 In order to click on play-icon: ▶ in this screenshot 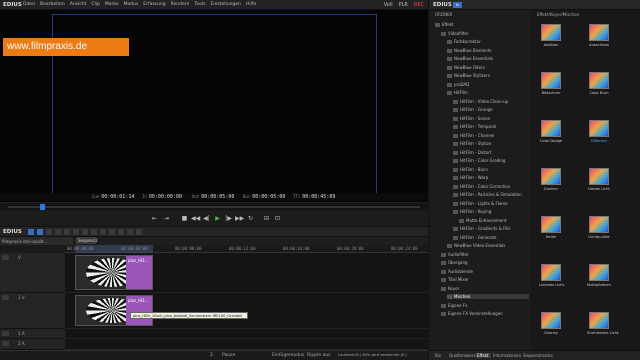, I will do `click(217, 218)`.